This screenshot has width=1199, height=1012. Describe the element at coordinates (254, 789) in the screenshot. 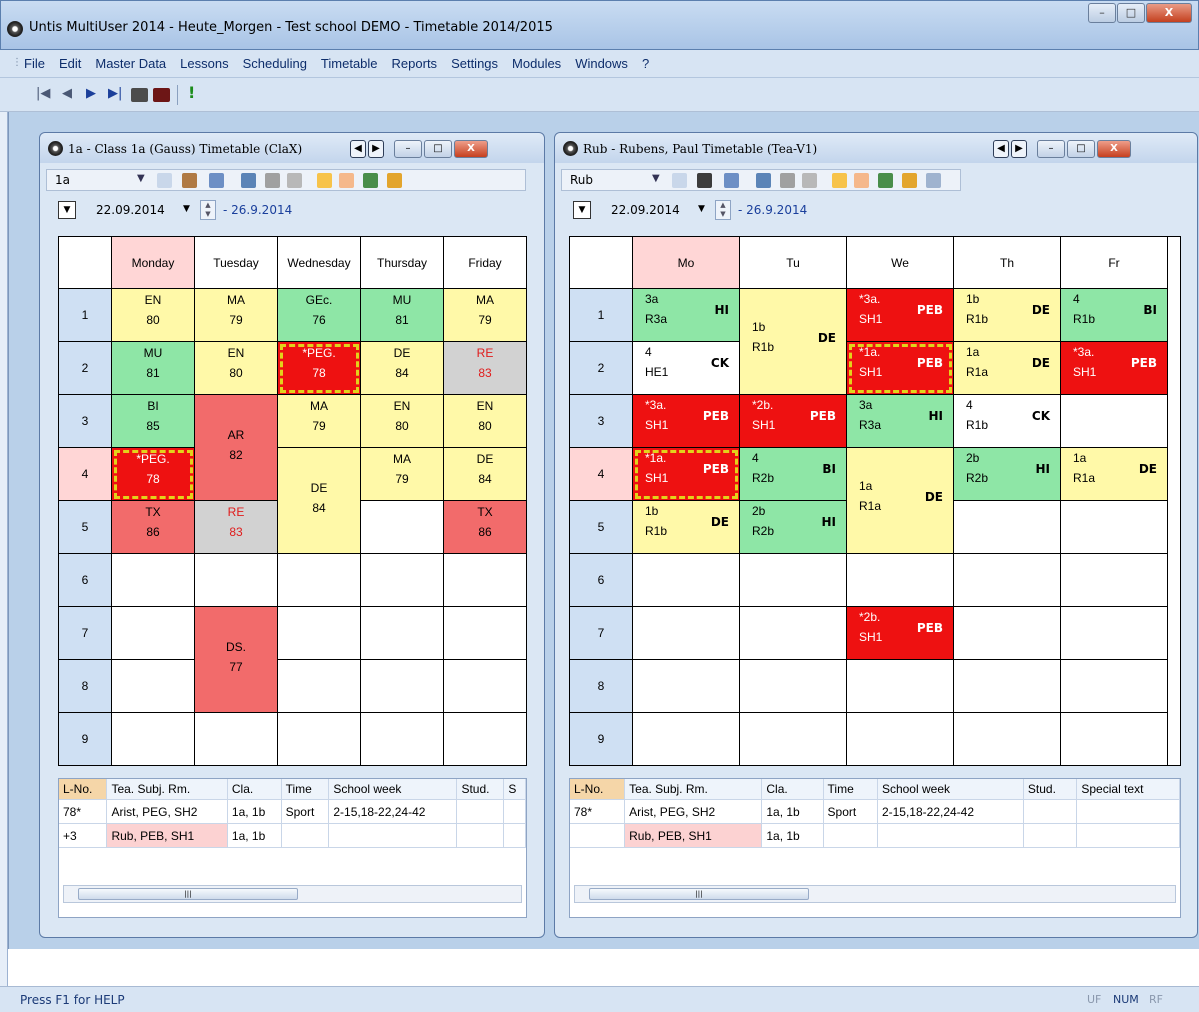

I see `details-column-header: Cla.` at that location.